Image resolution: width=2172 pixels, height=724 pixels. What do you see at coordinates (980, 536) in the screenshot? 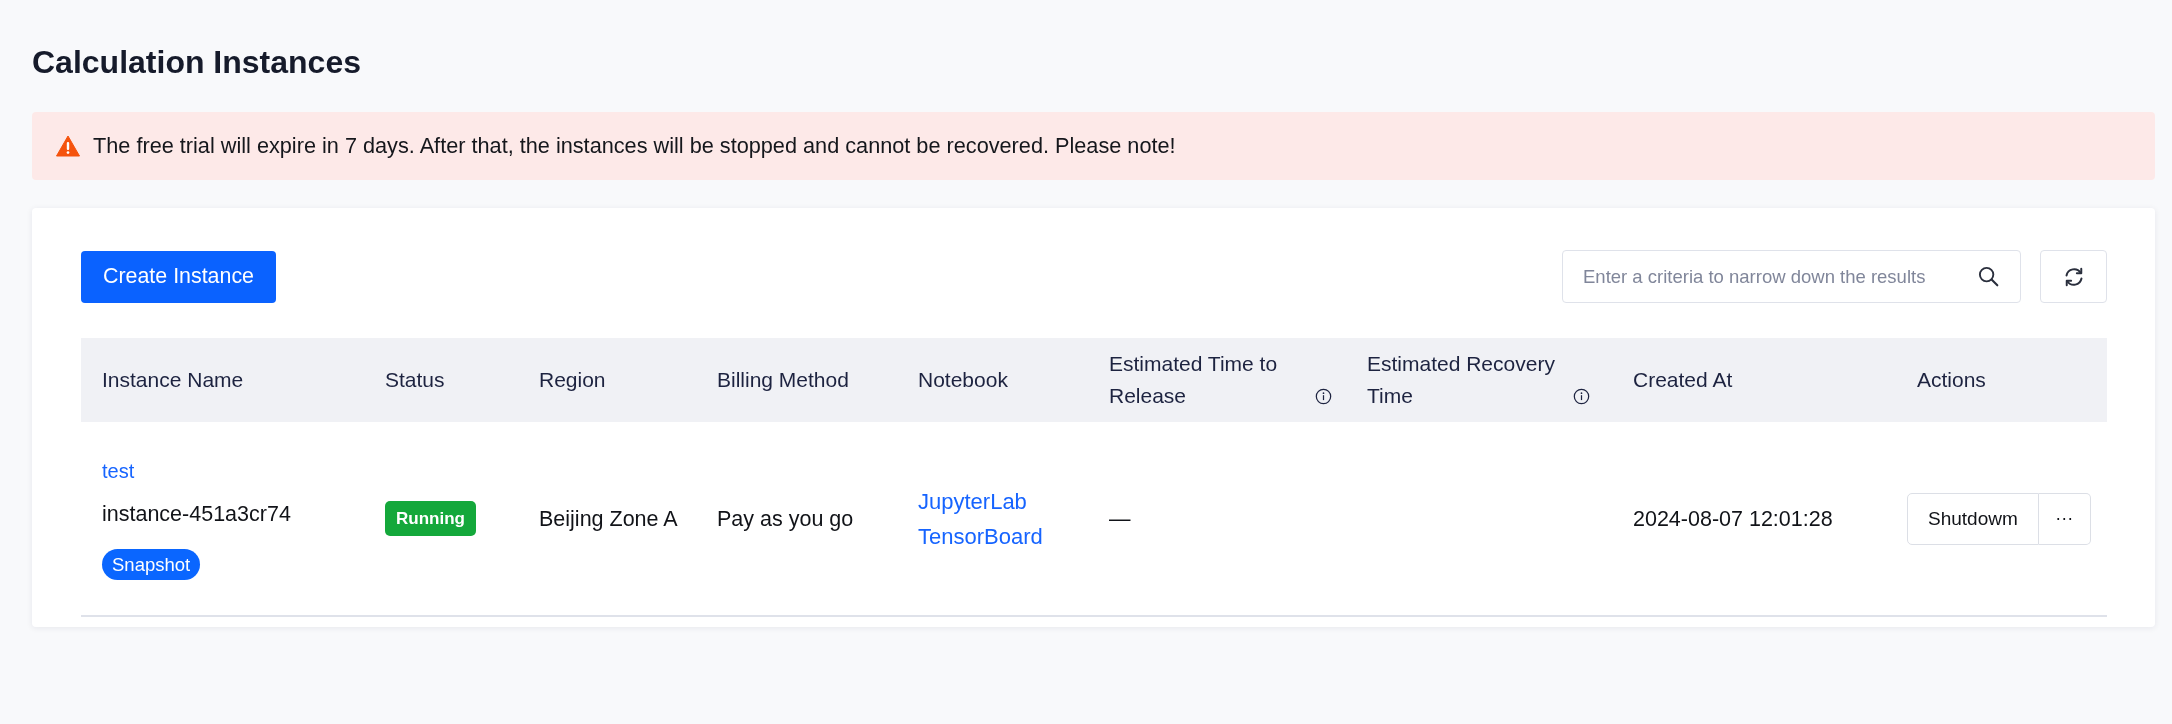
I see `notebook-link: TensorBoard` at bounding box center [980, 536].